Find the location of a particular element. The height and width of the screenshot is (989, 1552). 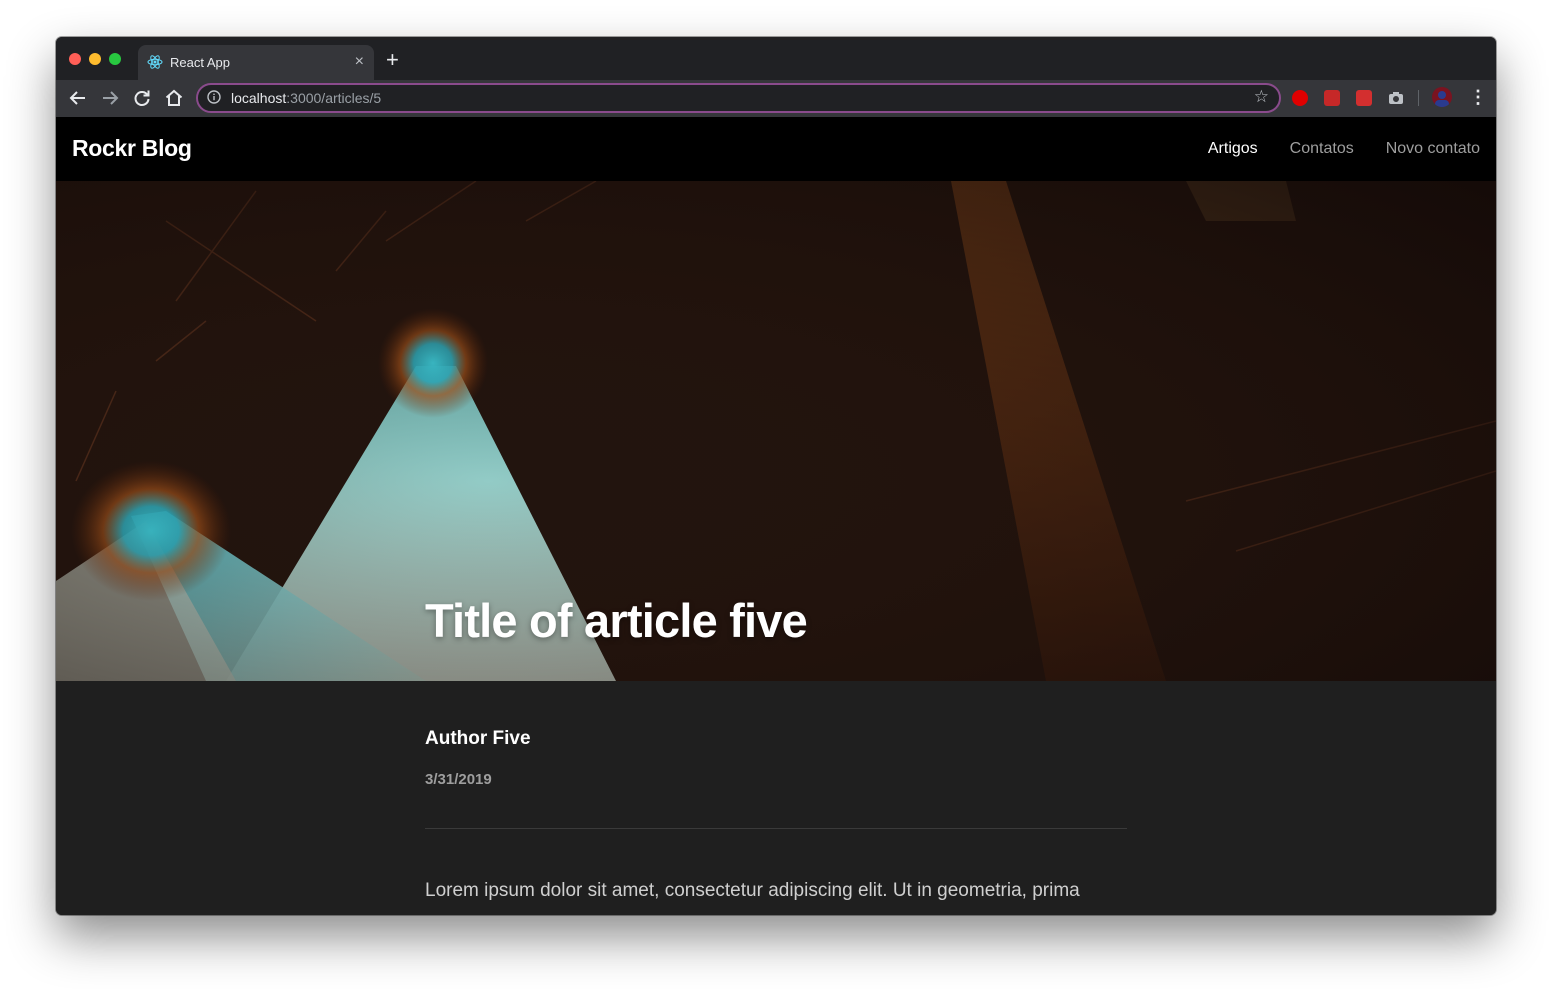

minimize-window-button is located at coordinates (95, 59).